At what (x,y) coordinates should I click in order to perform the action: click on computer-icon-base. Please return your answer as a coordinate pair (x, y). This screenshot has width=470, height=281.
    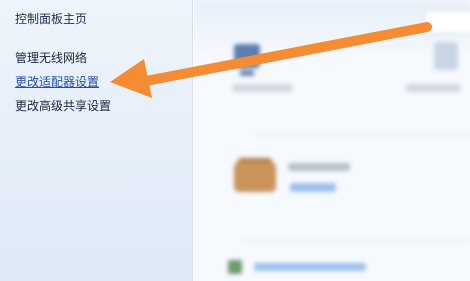
    Looking at the image, I should click on (247, 73).